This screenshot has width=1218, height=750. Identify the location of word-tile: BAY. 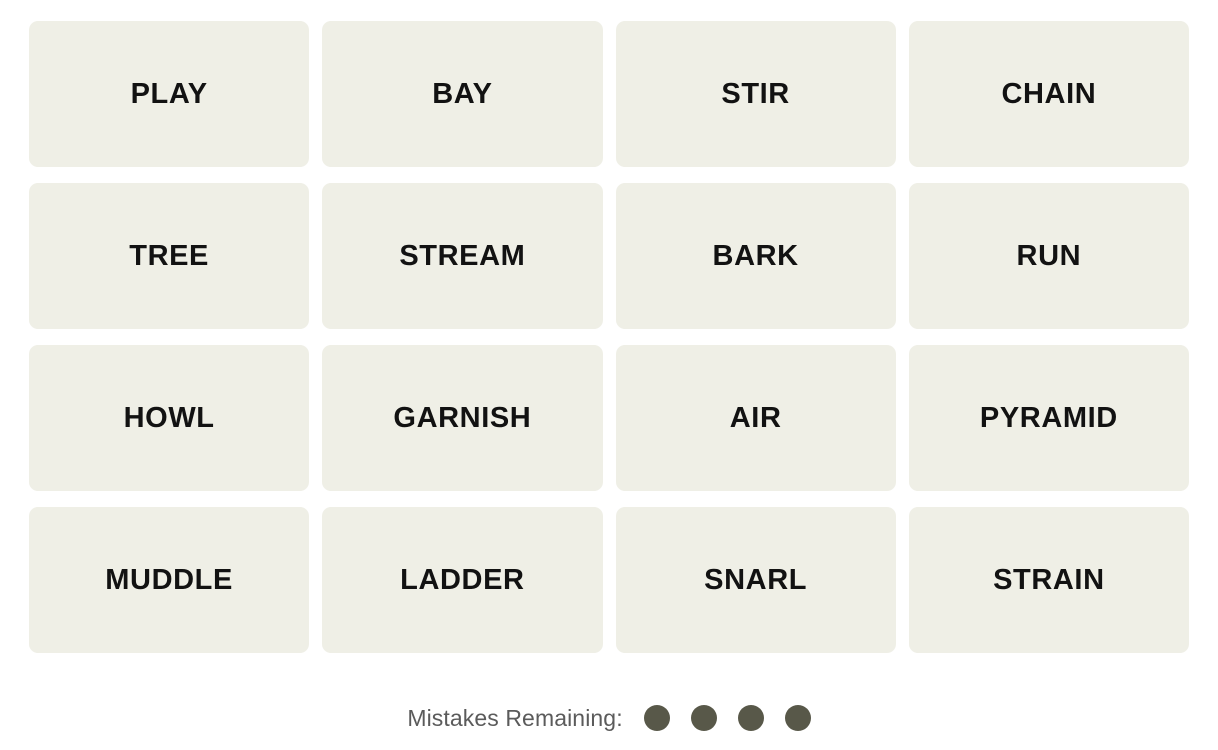
(462, 94).